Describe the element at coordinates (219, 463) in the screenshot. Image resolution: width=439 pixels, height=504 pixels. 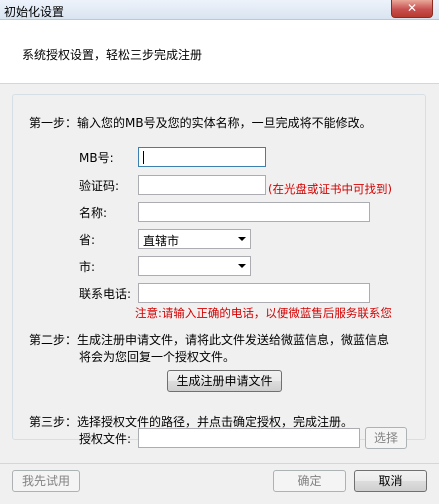
I see `footer-divider` at that location.